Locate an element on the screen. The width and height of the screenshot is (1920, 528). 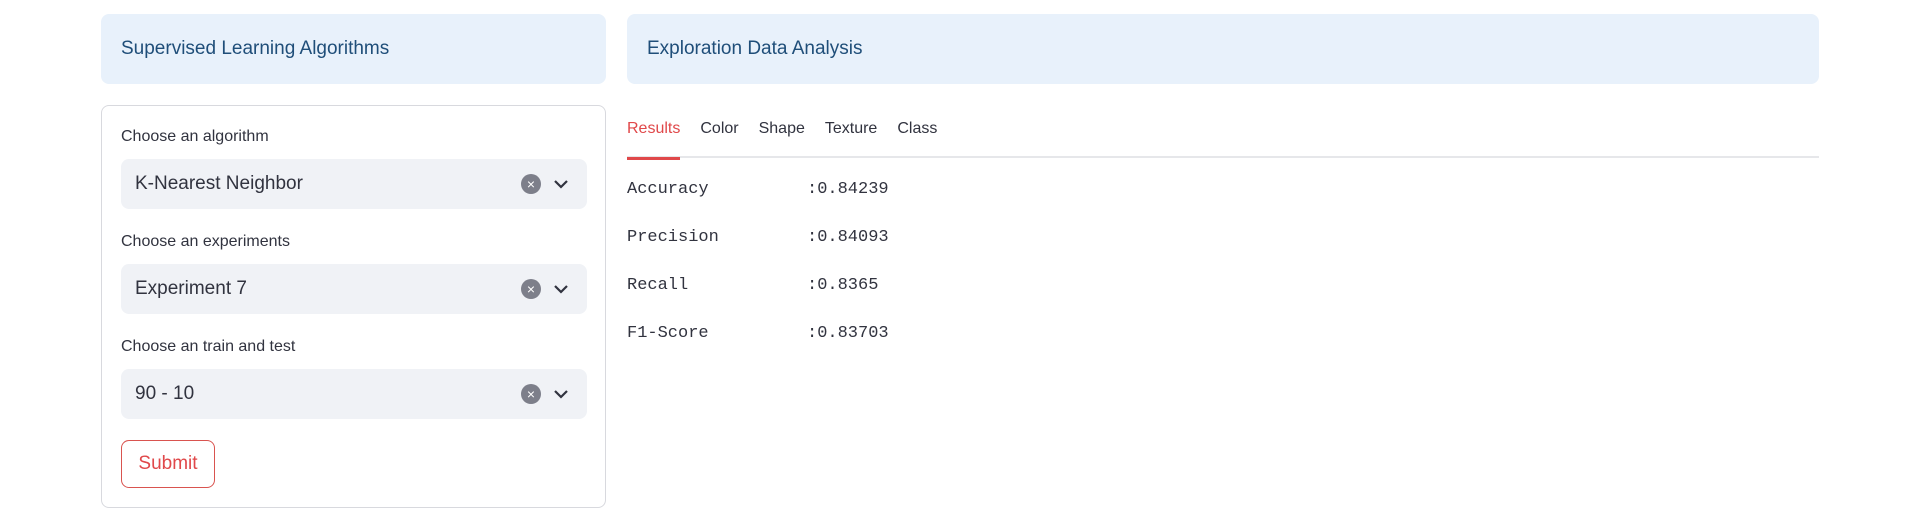
metric-row: F1-Score :0.83703 is located at coordinates (758, 346).